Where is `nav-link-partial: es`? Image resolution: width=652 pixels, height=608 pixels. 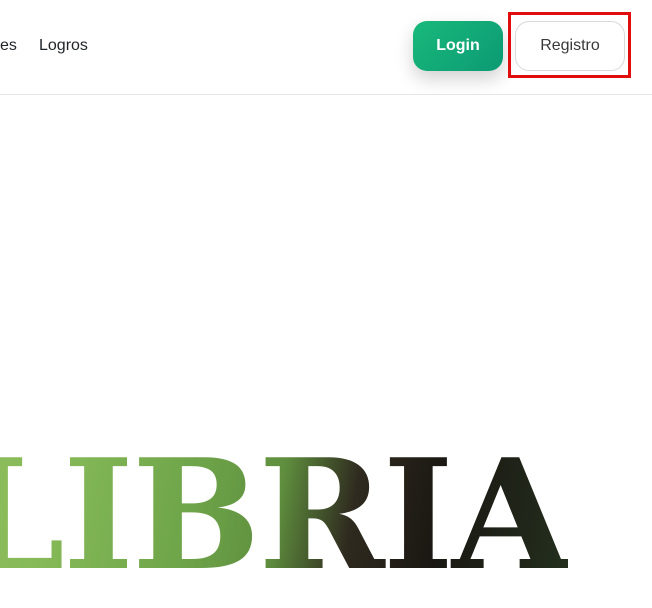 nav-link-partial: es is located at coordinates (8, 46).